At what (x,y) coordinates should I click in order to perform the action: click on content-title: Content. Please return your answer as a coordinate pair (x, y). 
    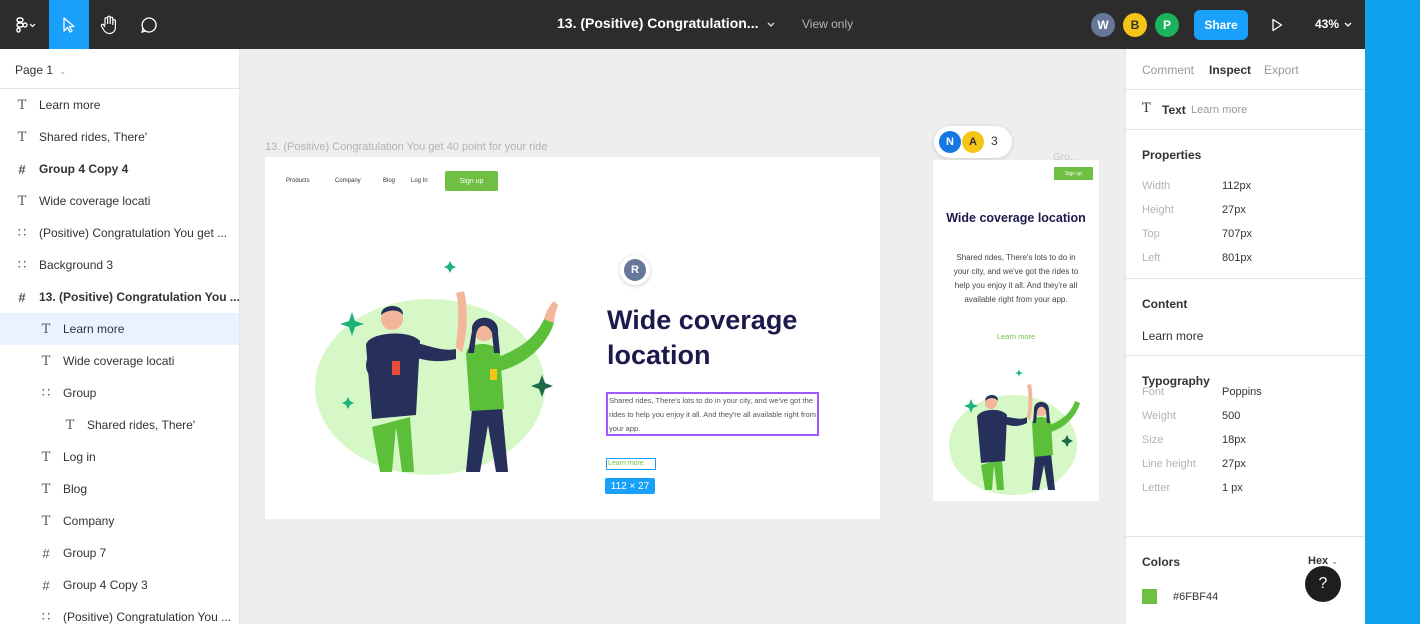
    Looking at the image, I should click on (1165, 304).